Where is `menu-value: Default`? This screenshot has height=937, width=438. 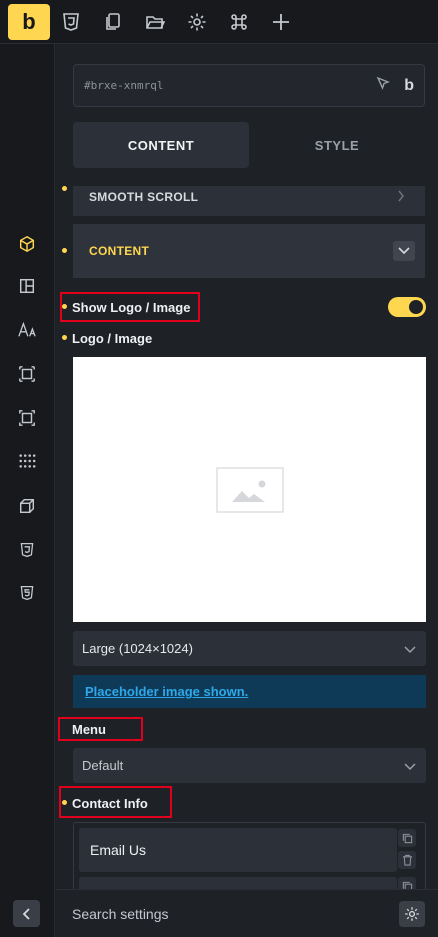
menu-value: Default is located at coordinates (103, 765).